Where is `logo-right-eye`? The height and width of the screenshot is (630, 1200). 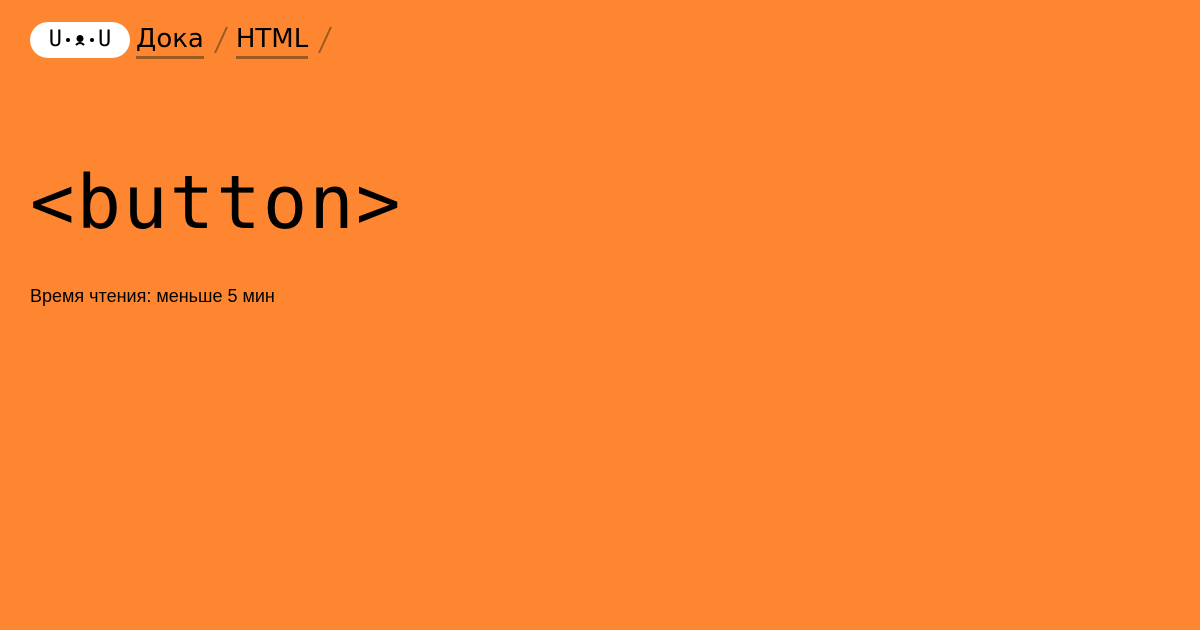
logo-right-eye is located at coordinates (92, 40).